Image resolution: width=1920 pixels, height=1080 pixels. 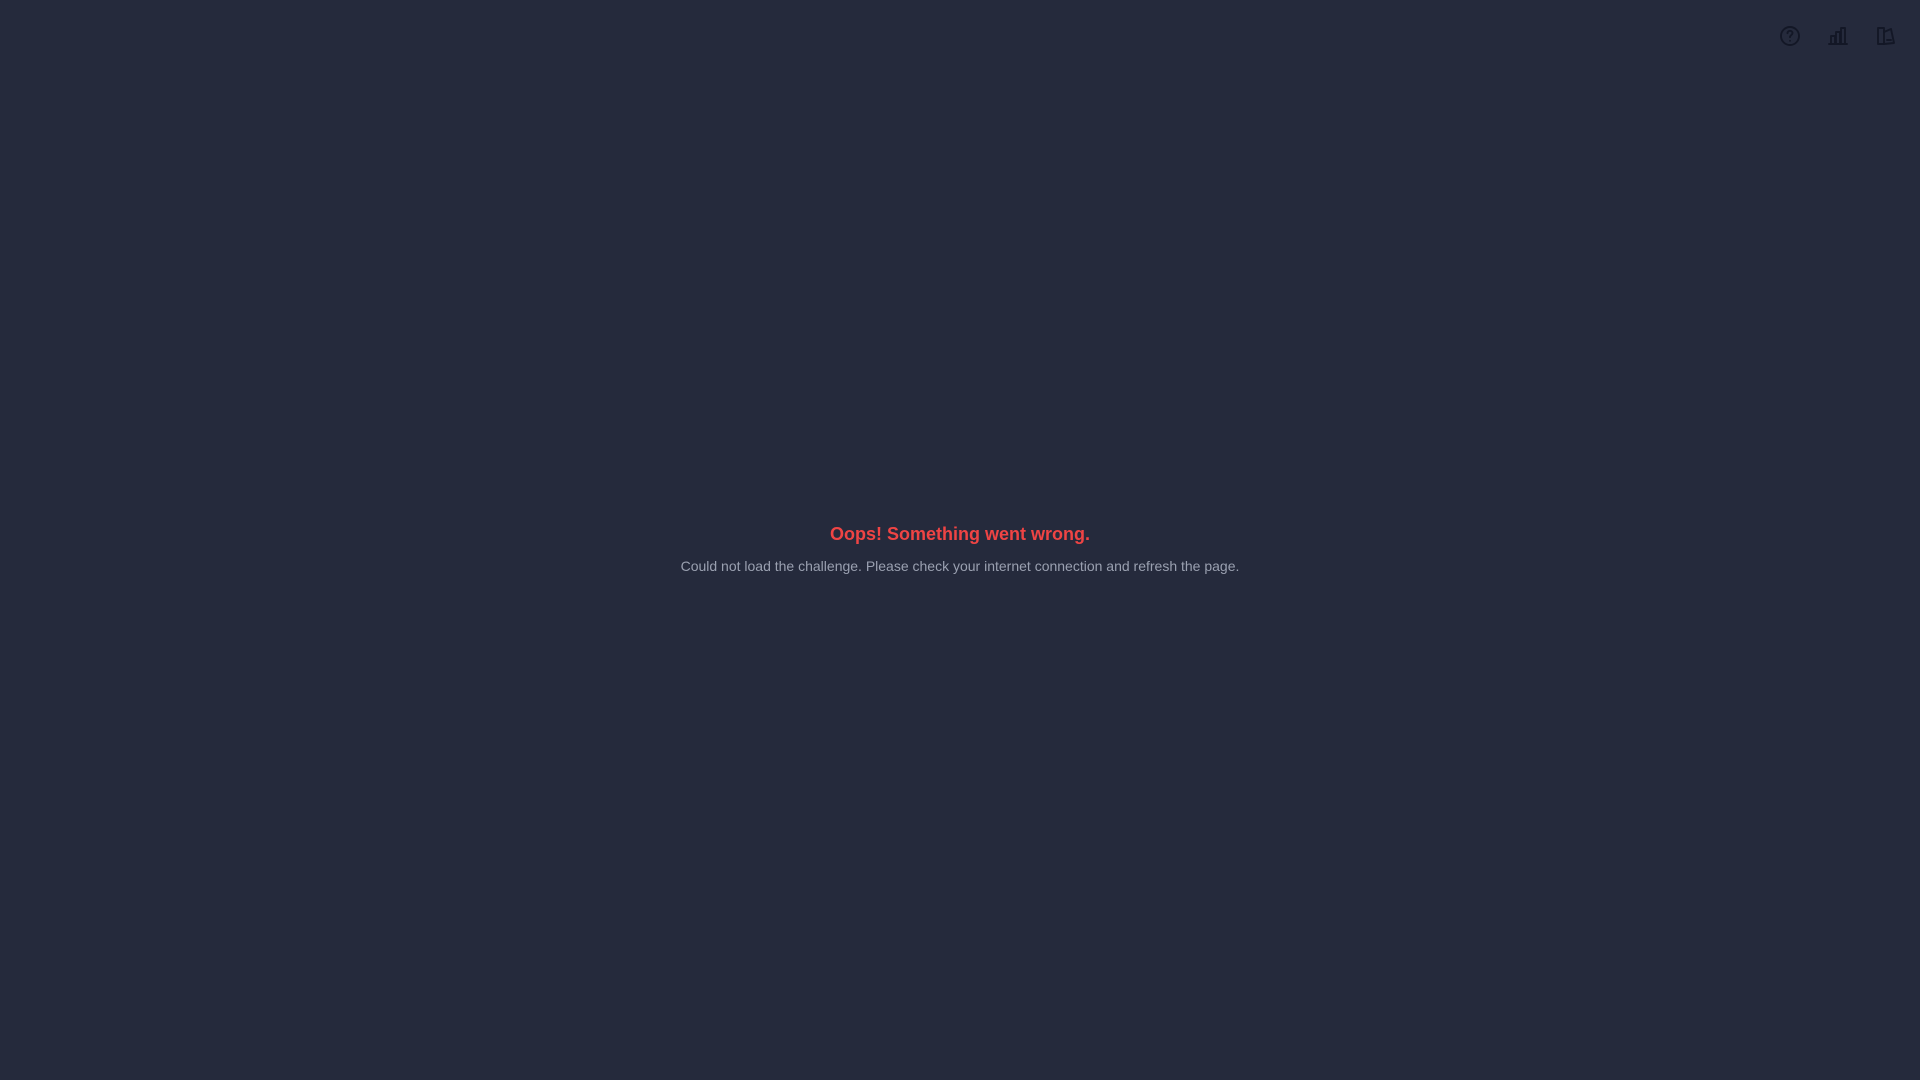 I want to click on error-title: Oops! Something went wrong., so click(x=960, y=534).